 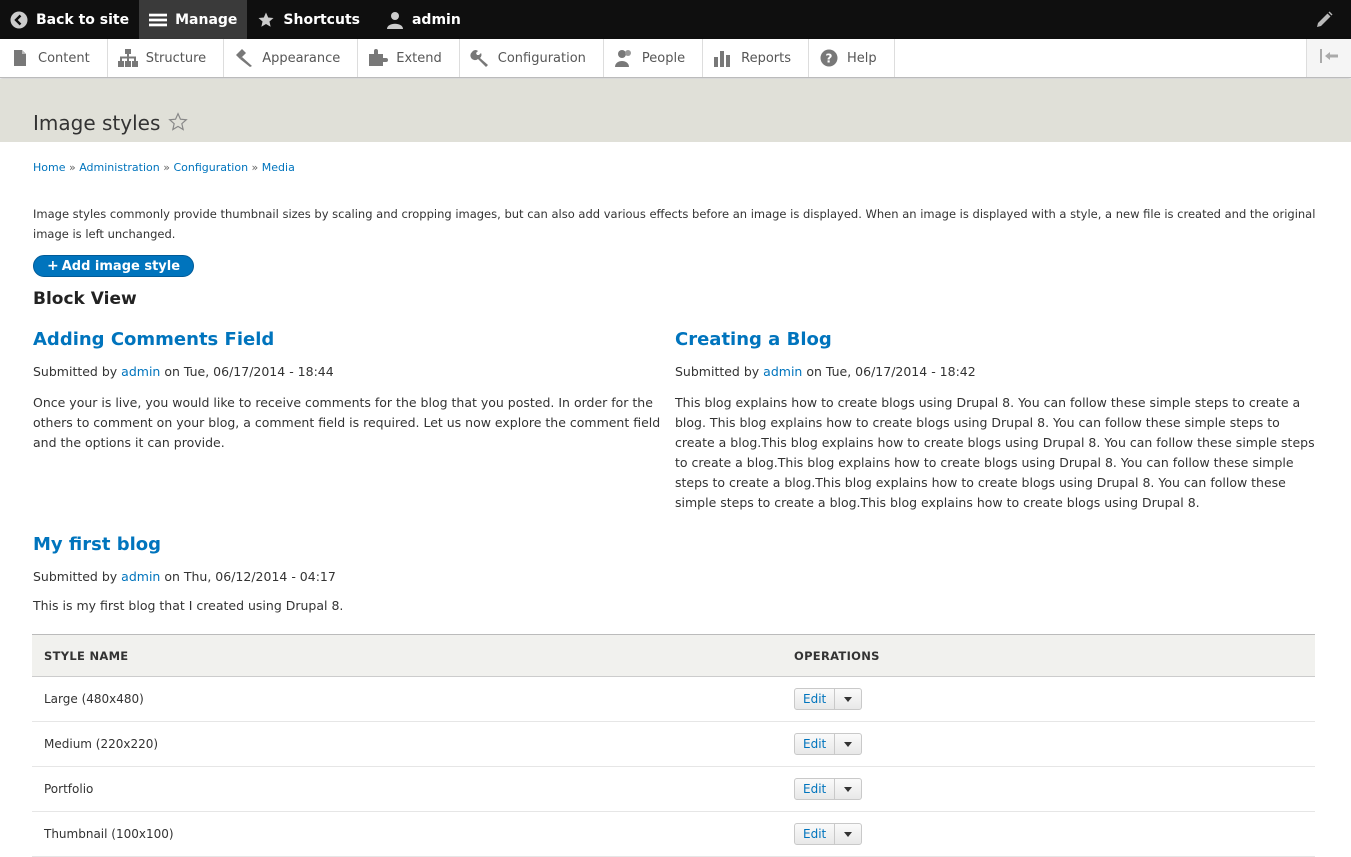 I want to click on menu-icon, so click(x=158, y=20).